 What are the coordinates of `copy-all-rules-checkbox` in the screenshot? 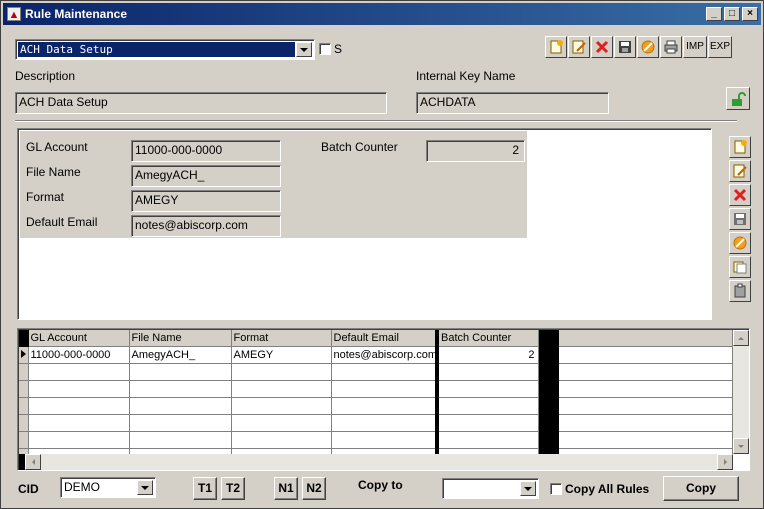 It's located at (556, 489).